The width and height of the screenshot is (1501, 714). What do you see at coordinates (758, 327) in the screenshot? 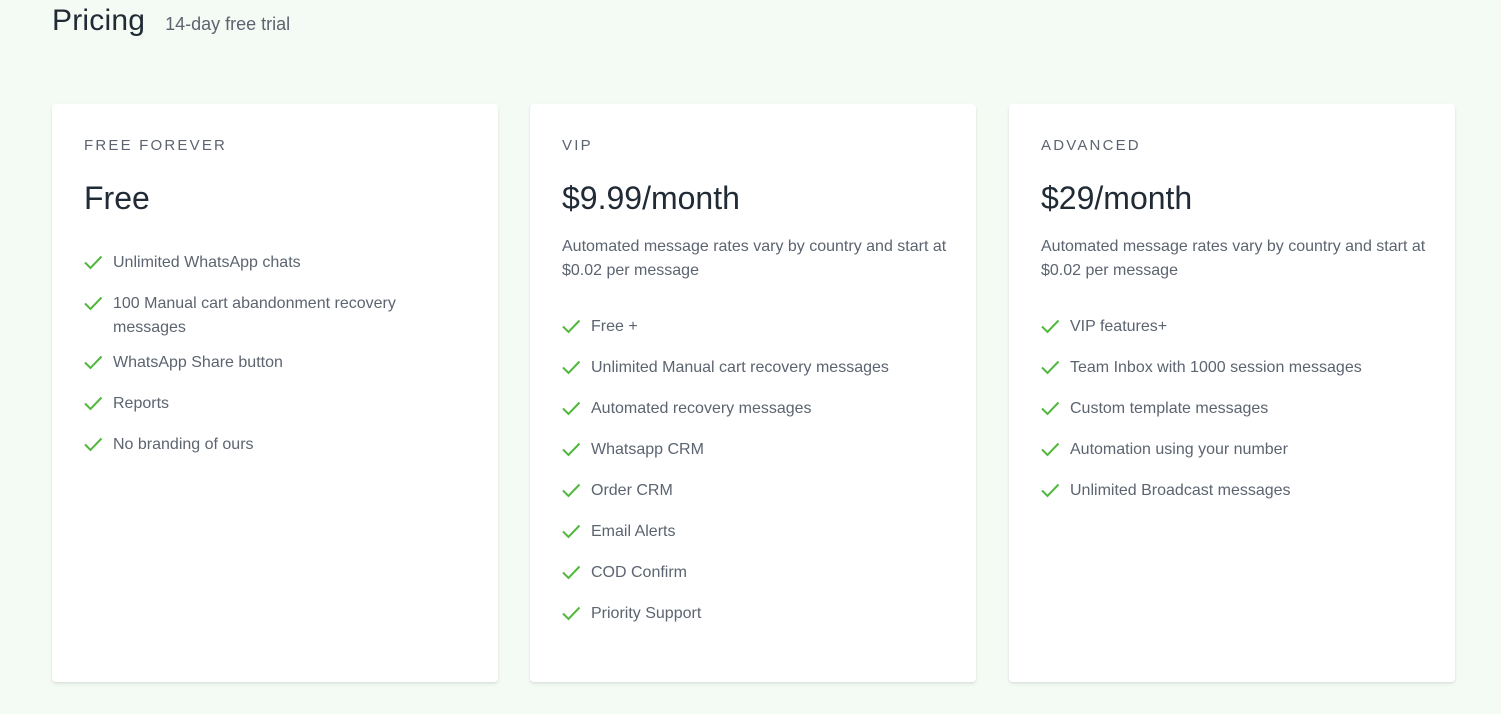
I see `feature-item: Free +` at bounding box center [758, 327].